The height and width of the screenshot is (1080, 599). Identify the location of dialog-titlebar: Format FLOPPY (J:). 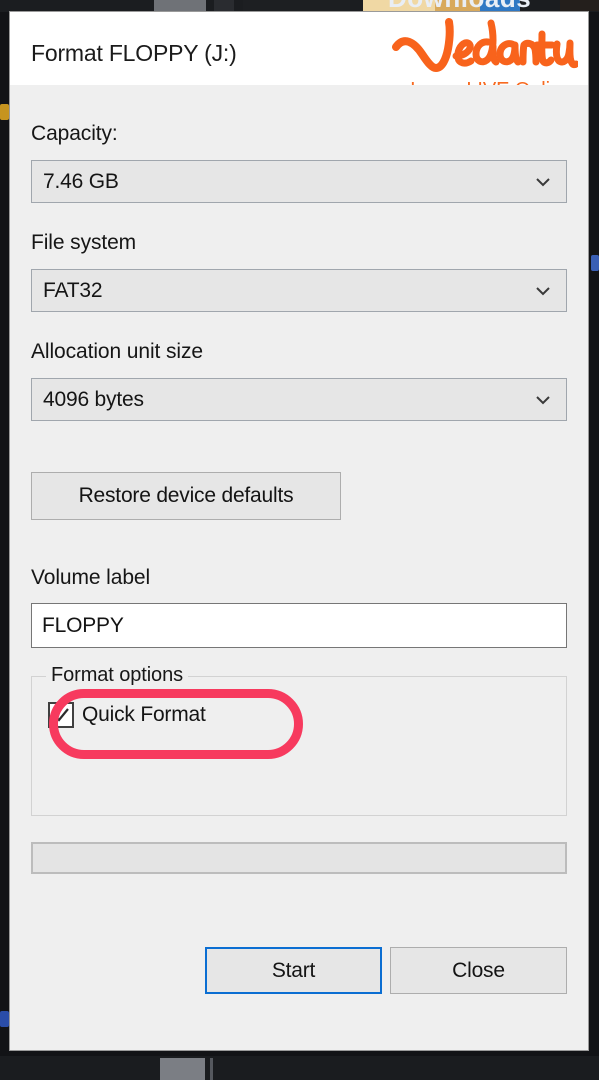
(299, 56).